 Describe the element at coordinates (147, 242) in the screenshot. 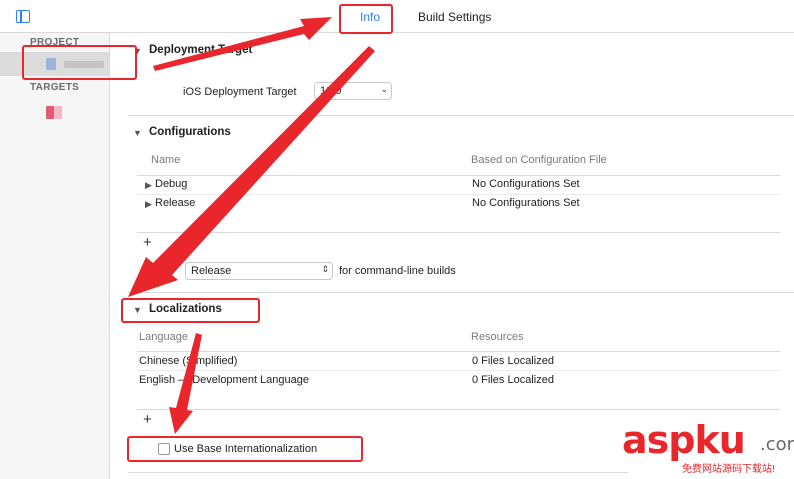

I see `add-configuration-button: +` at that location.